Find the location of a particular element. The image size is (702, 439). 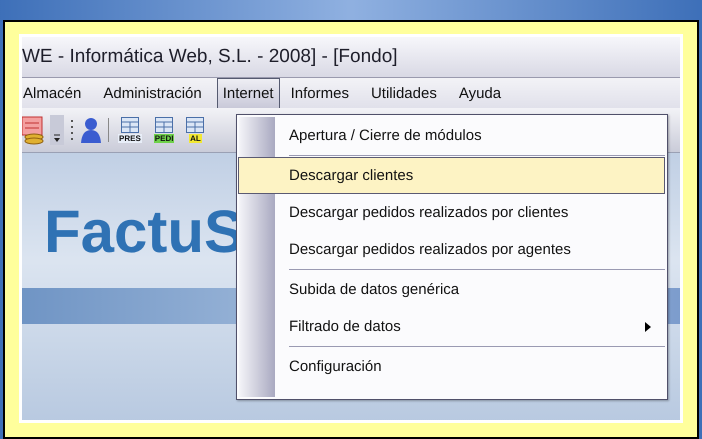

menu-item: Subida de datos genérica is located at coordinates (470, 289).